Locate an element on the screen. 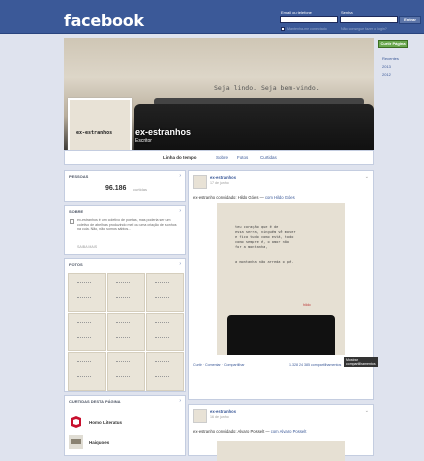  post-message-prefix: ex-estranho convidado: Hildo Góes — is located at coordinates (229, 197).